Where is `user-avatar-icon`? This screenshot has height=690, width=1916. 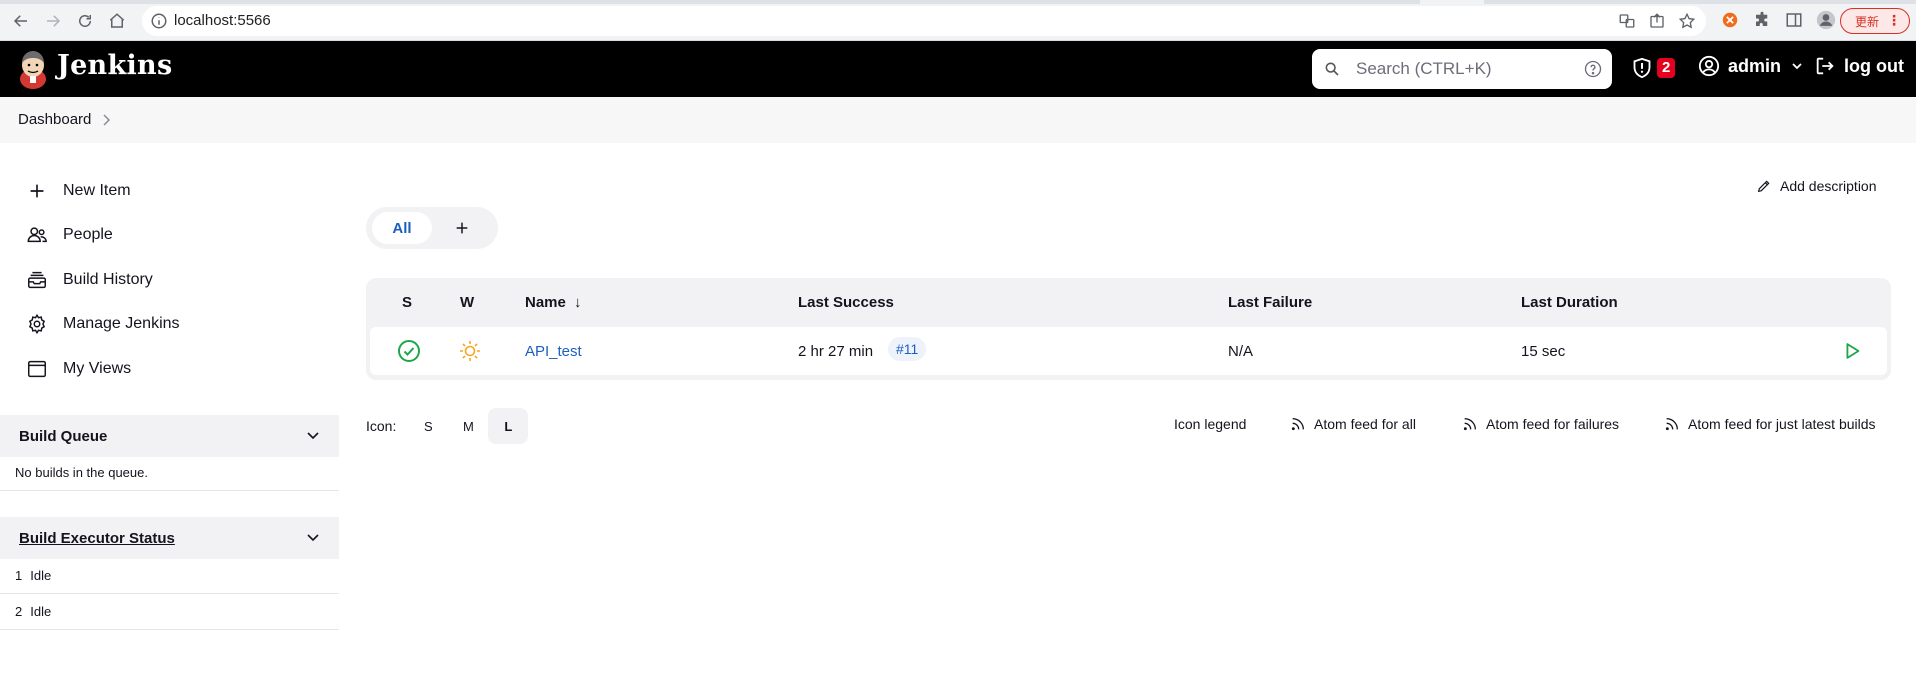
user-avatar-icon is located at coordinates (1709, 66).